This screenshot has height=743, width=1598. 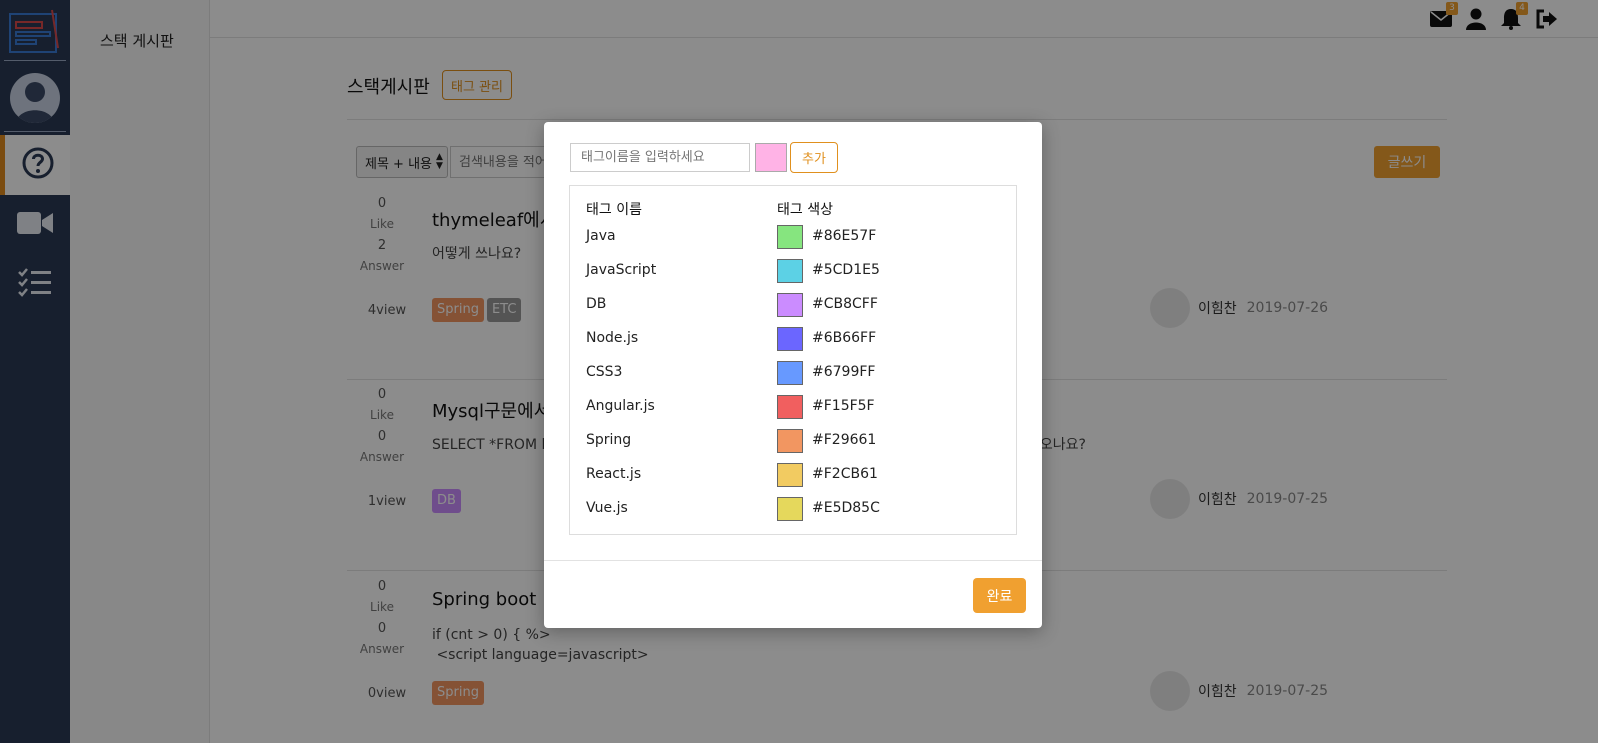 What do you see at coordinates (612, 338) in the screenshot?
I see `tag-row-name: Node.js` at bounding box center [612, 338].